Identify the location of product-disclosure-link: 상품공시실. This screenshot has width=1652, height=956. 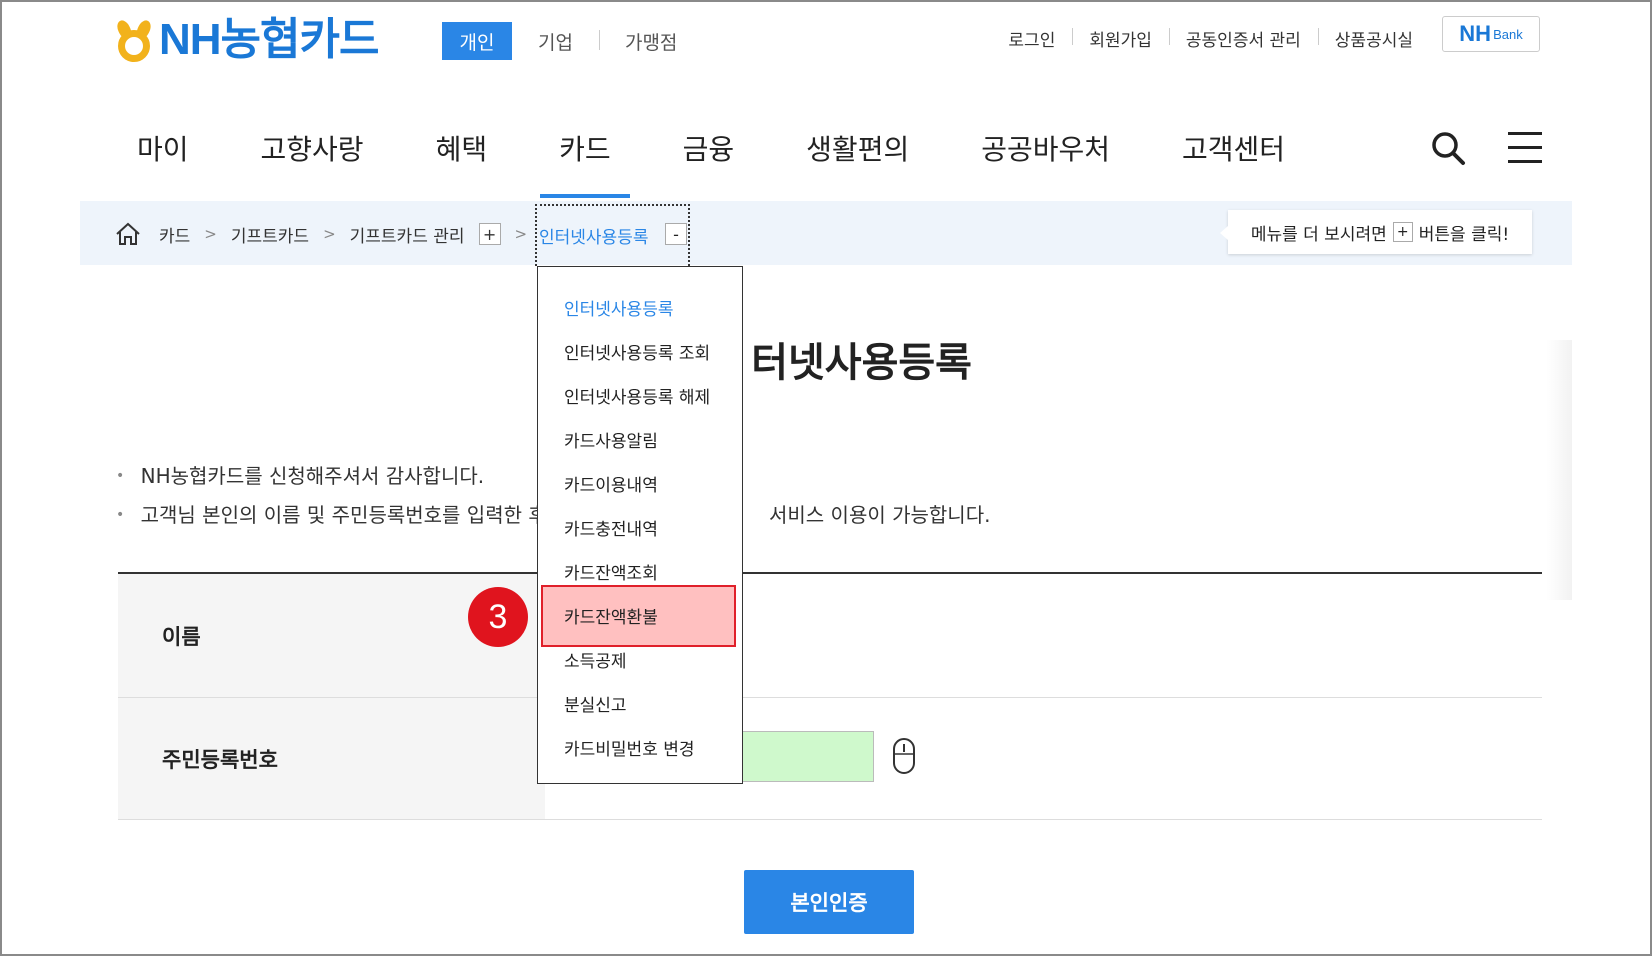
(1373, 38).